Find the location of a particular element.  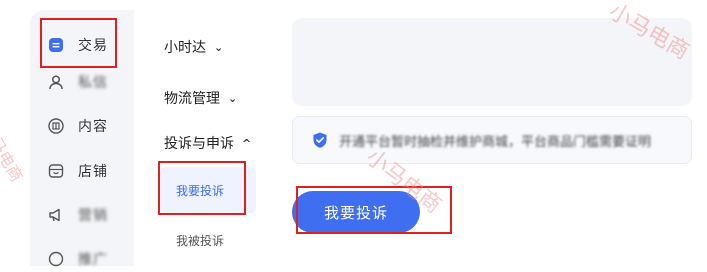

menu-group-label: 物流管理 is located at coordinates (192, 99).